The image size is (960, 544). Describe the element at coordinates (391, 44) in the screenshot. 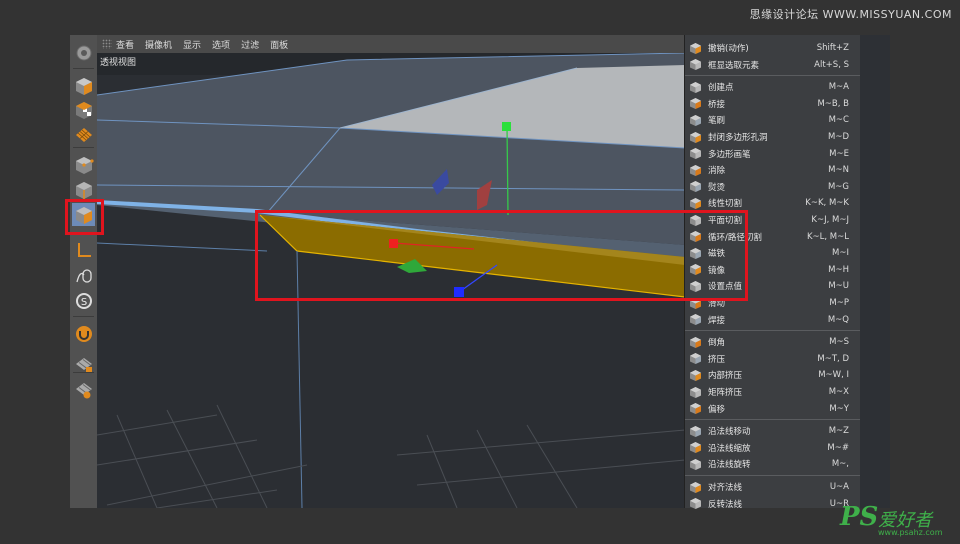

I see `viewport-menubar: 查看 摄像机 显示 选项 过滤 面板` at that location.